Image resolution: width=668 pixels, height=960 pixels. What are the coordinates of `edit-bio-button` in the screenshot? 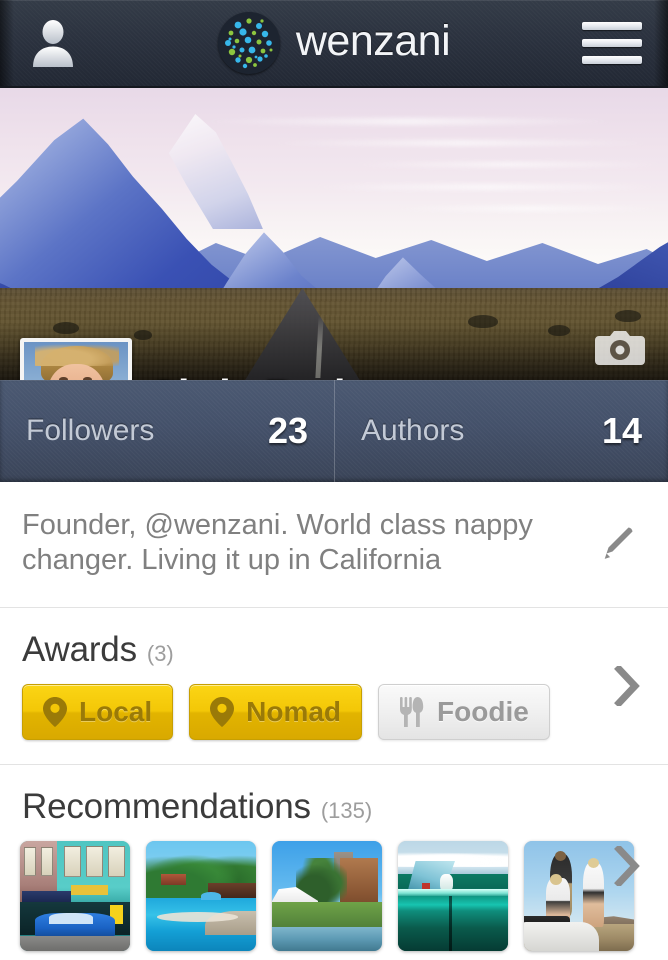 It's located at (617, 543).